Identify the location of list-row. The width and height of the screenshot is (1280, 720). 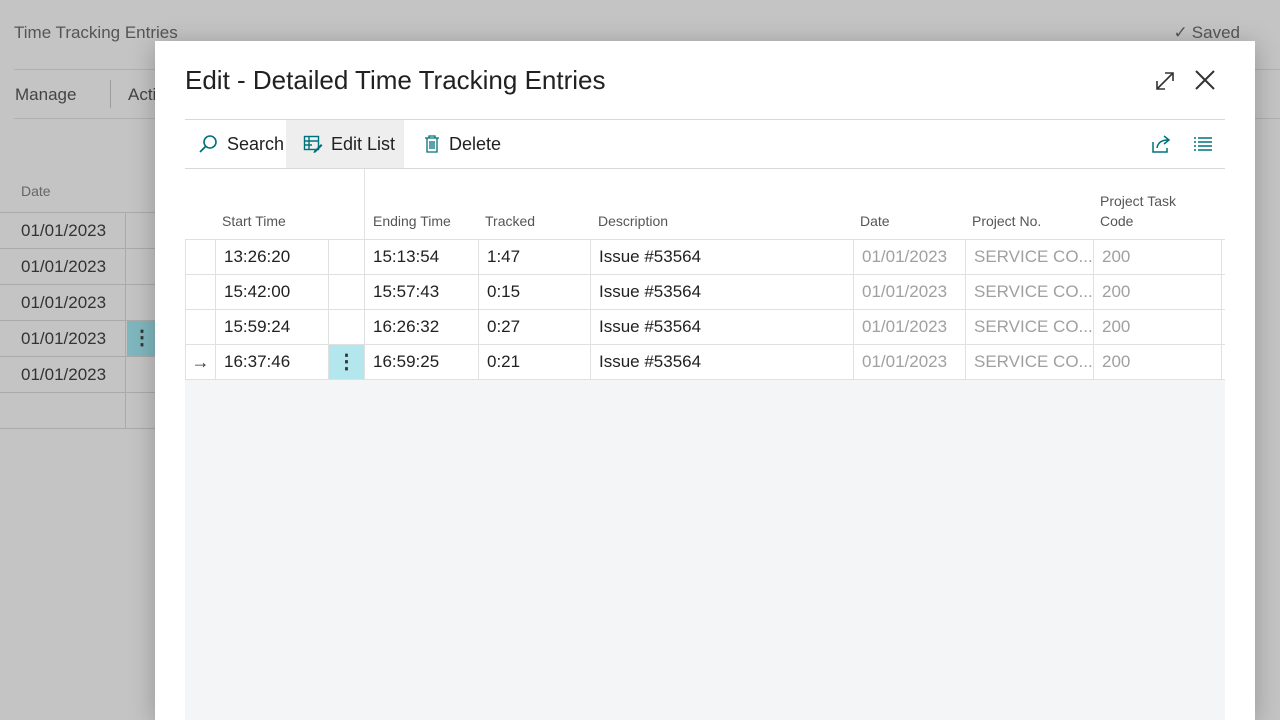
(80, 411).